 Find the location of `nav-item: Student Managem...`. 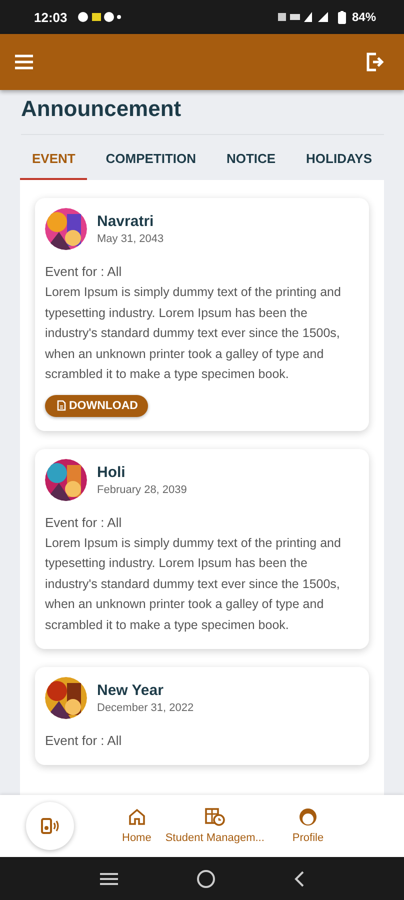

nav-item: Student Managem... is located at coordinates (214, 826).